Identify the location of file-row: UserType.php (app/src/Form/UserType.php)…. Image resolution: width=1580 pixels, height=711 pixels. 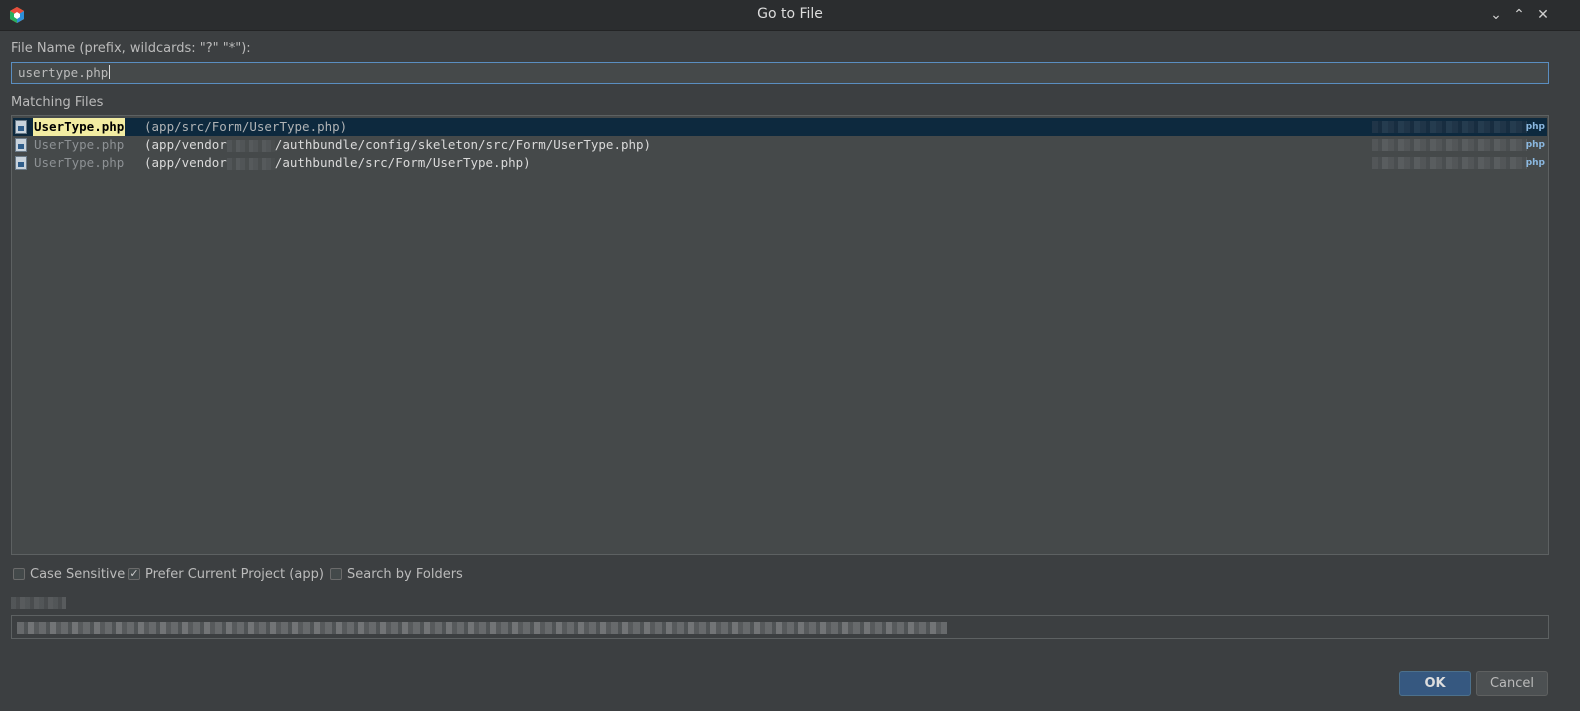
(780, 127).